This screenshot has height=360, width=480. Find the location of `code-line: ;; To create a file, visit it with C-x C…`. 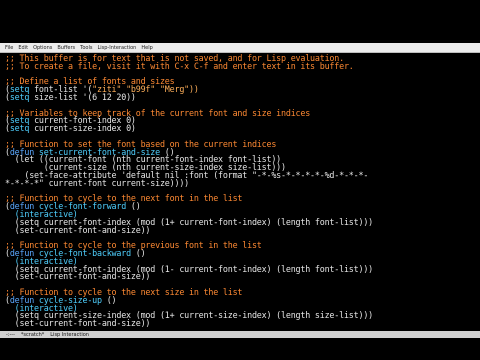

code-line: ;; To create a file, visit it with C-x C… is located at coordinates (179, 65).